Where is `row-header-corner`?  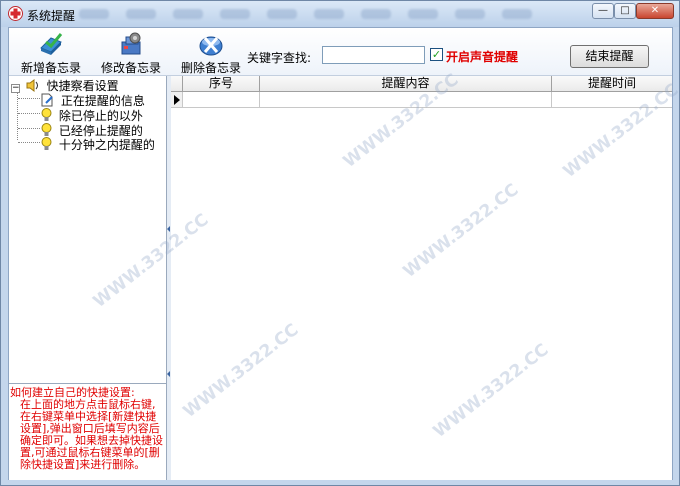
row-header-corner is located at coordinates (177, 84).